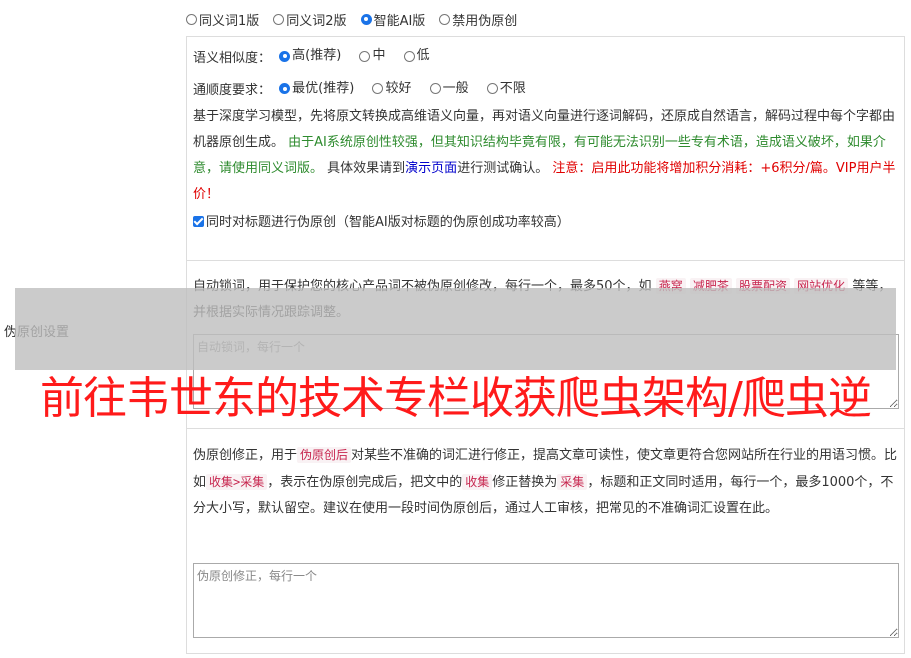  Describe the element at coordinates (310, 19) in the screenshot. I see `radio-synonym-v2: 同义词2版` at that location.